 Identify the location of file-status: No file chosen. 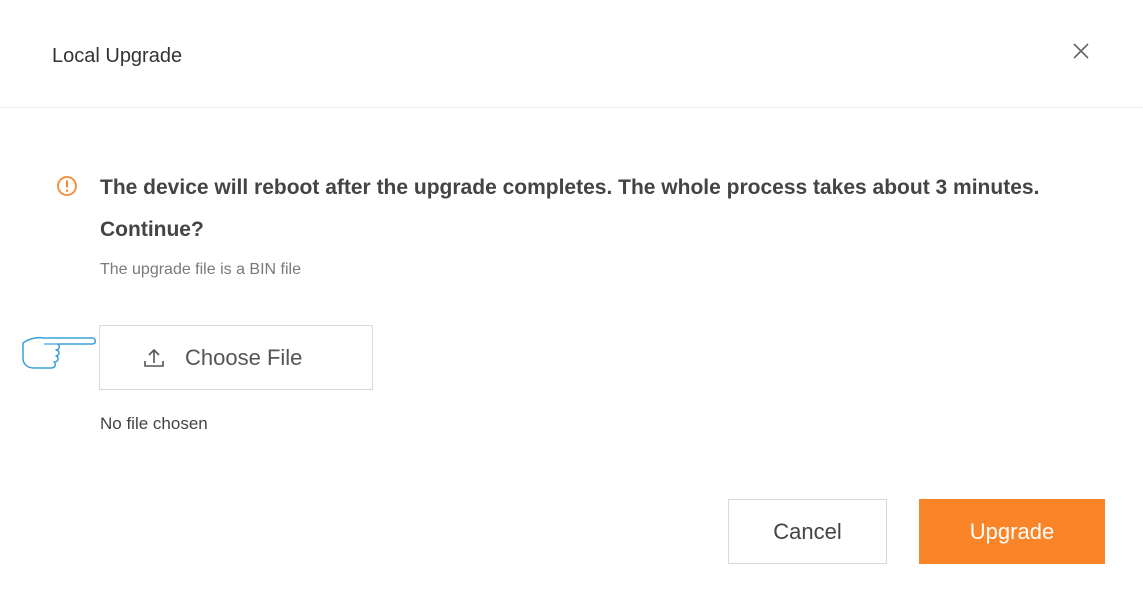
(154, 423).